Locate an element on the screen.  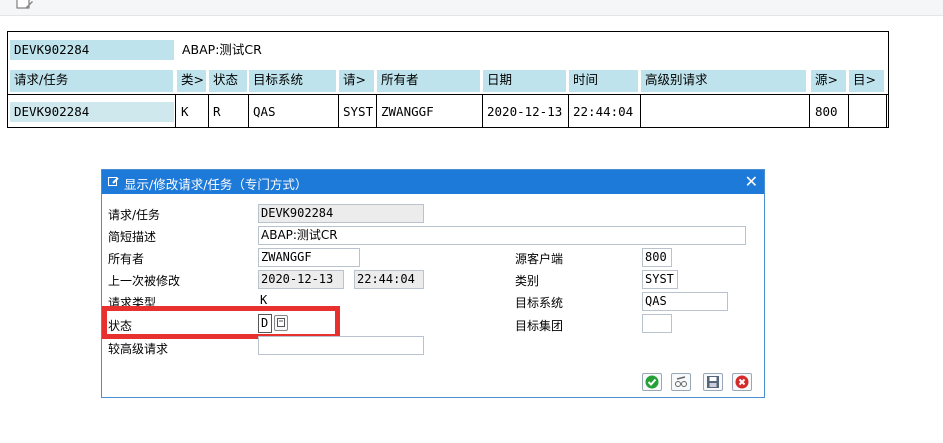
display-change-button is located at coordinates (681, 382).